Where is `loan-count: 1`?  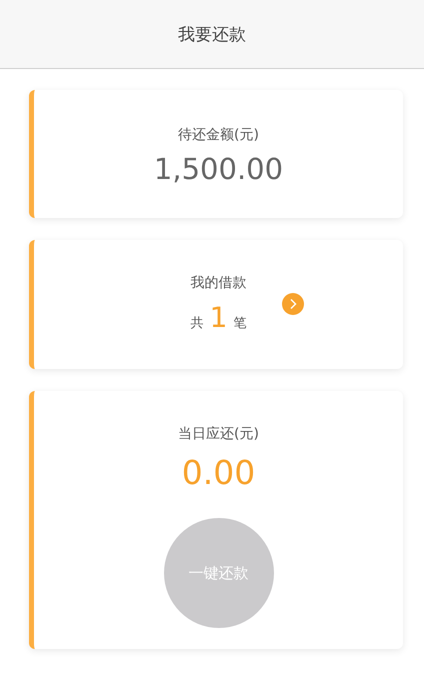
loan-count: 1 is located at coordinates (219, 318).